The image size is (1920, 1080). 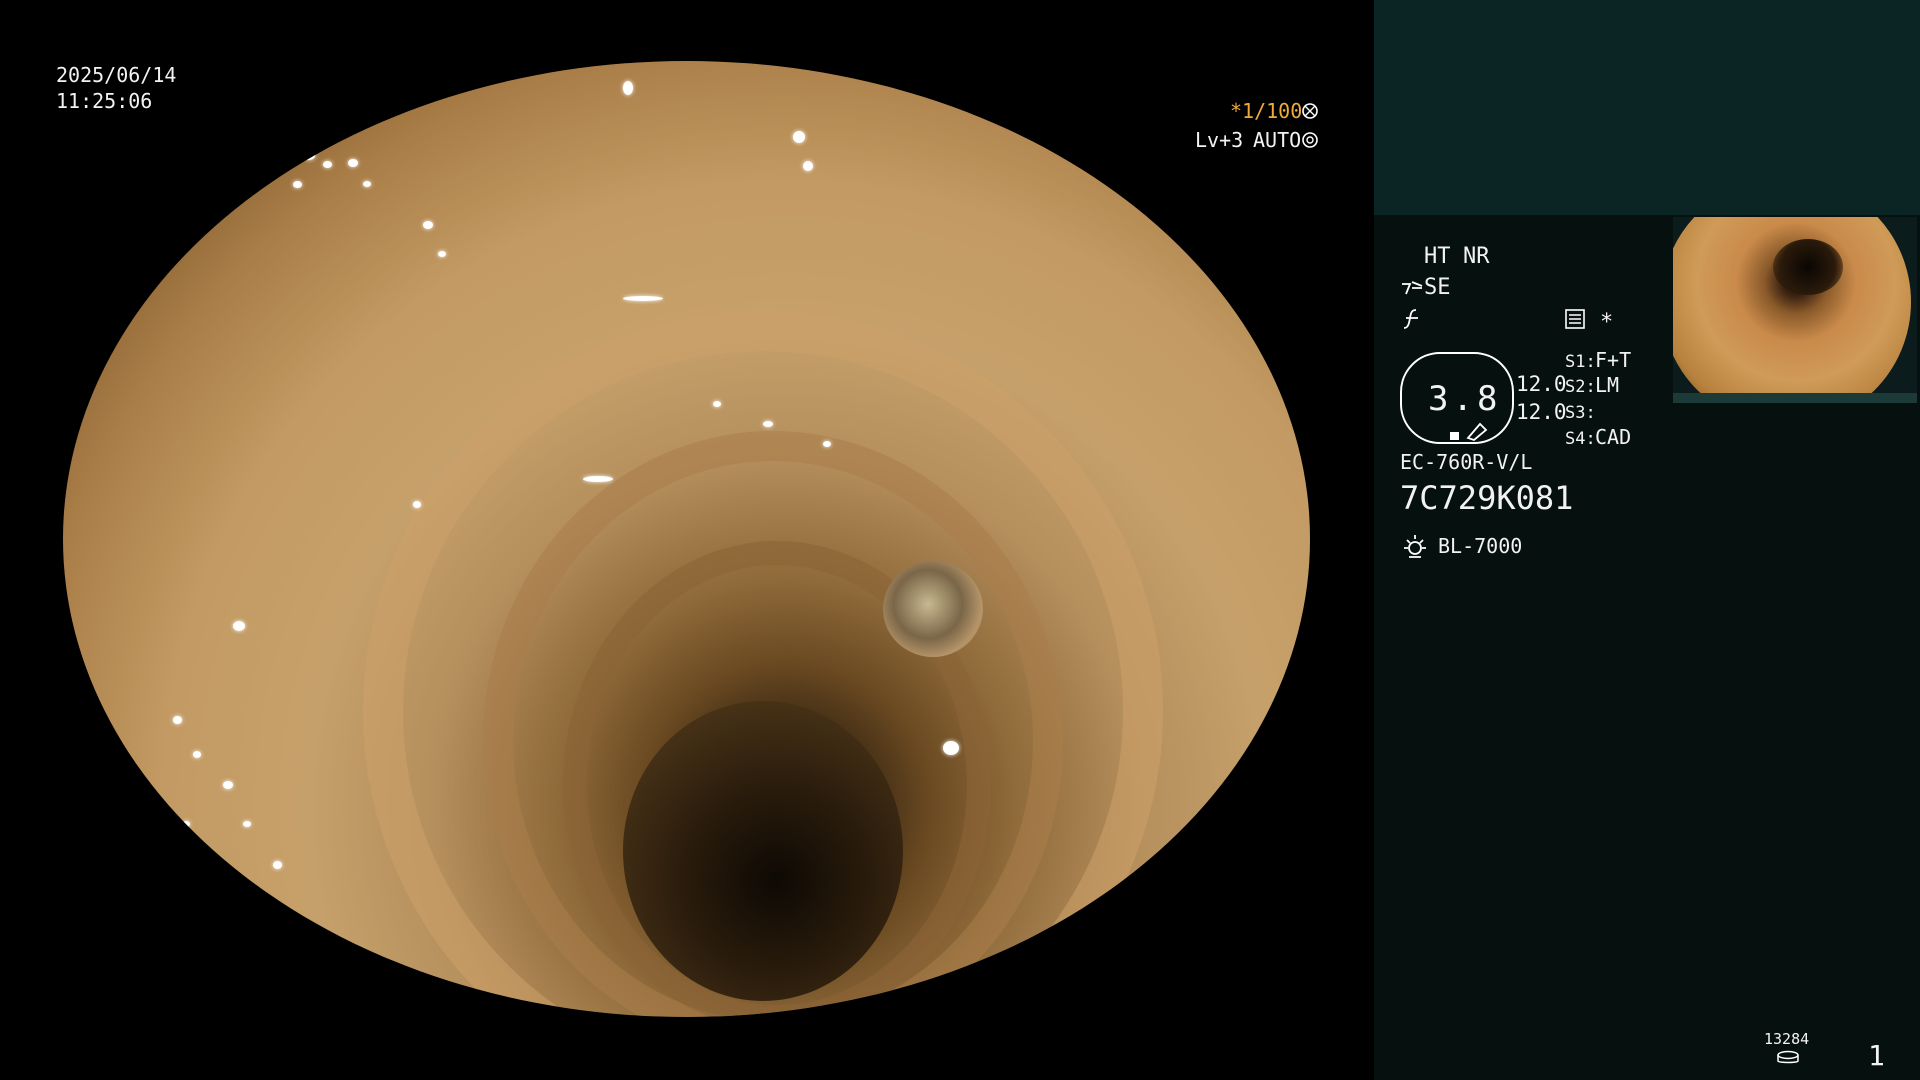 I want to click on switch-4-value: CAD, so click(x=1613, y=437).